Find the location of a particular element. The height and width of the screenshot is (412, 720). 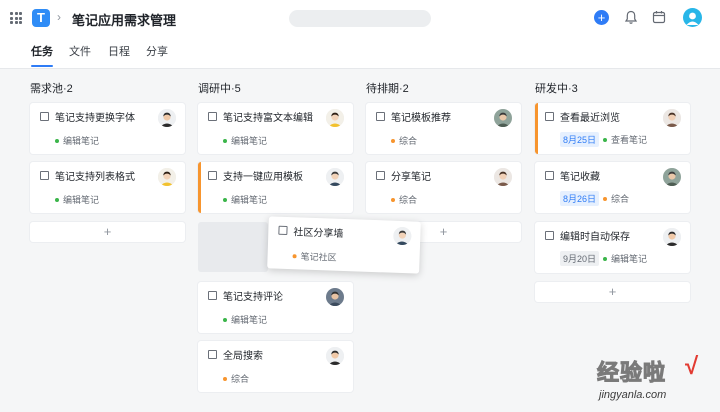

search-bar is located at coordinates (360, 18).